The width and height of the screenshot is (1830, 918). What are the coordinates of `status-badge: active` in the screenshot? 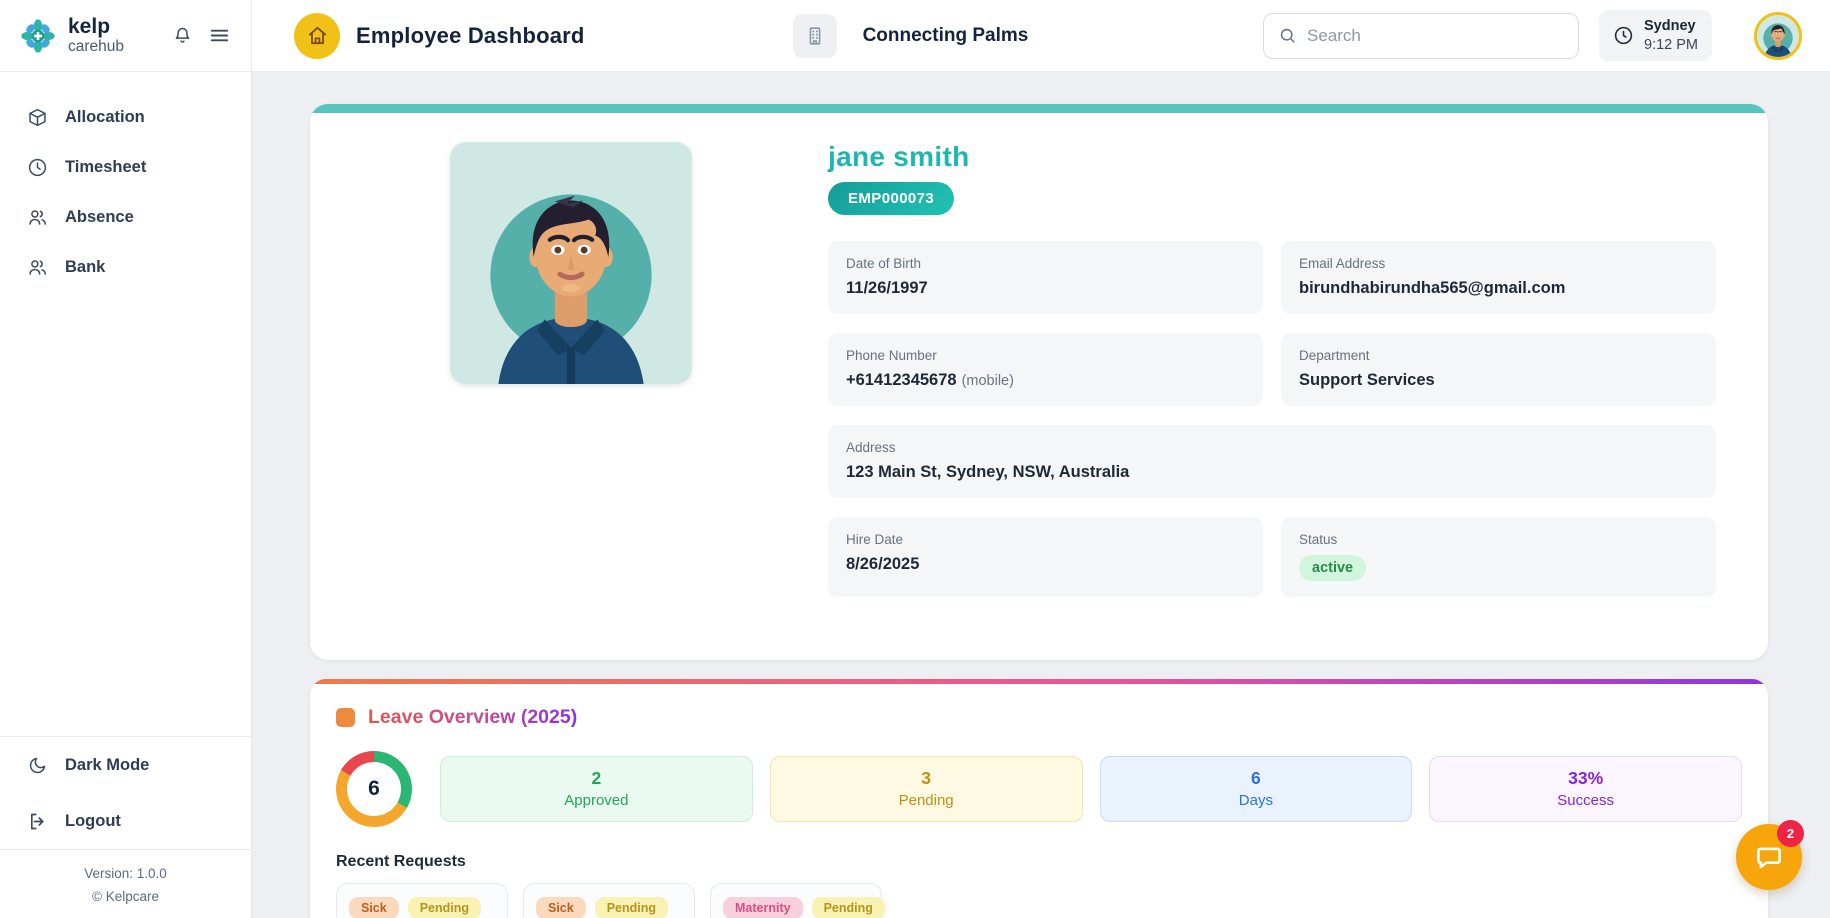 It's located at (1333, 568).